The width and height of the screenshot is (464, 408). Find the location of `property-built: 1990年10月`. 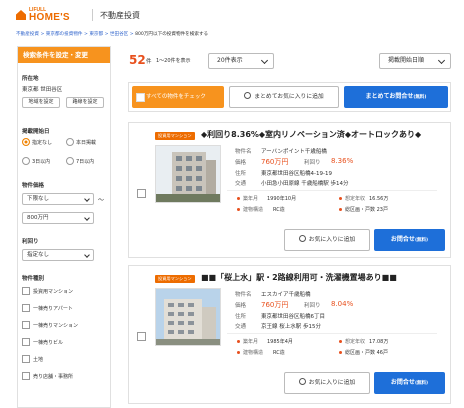

property-built: 1990年10月 is located at coordinates (282, 199).